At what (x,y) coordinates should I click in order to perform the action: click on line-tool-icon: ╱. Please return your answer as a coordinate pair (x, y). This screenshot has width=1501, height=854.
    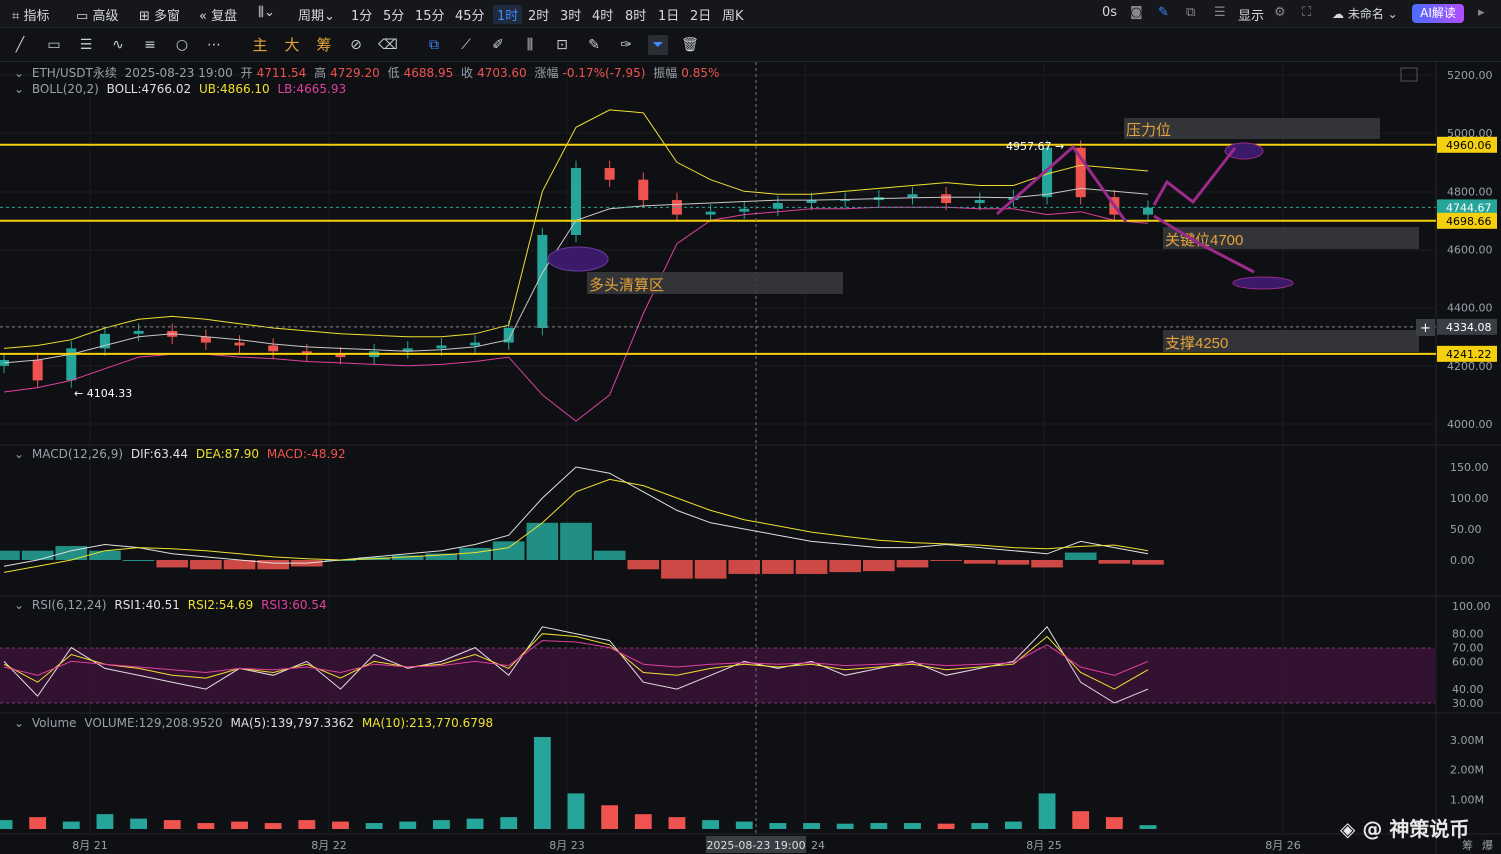
    Looking at the image, I should click on (20, 45).